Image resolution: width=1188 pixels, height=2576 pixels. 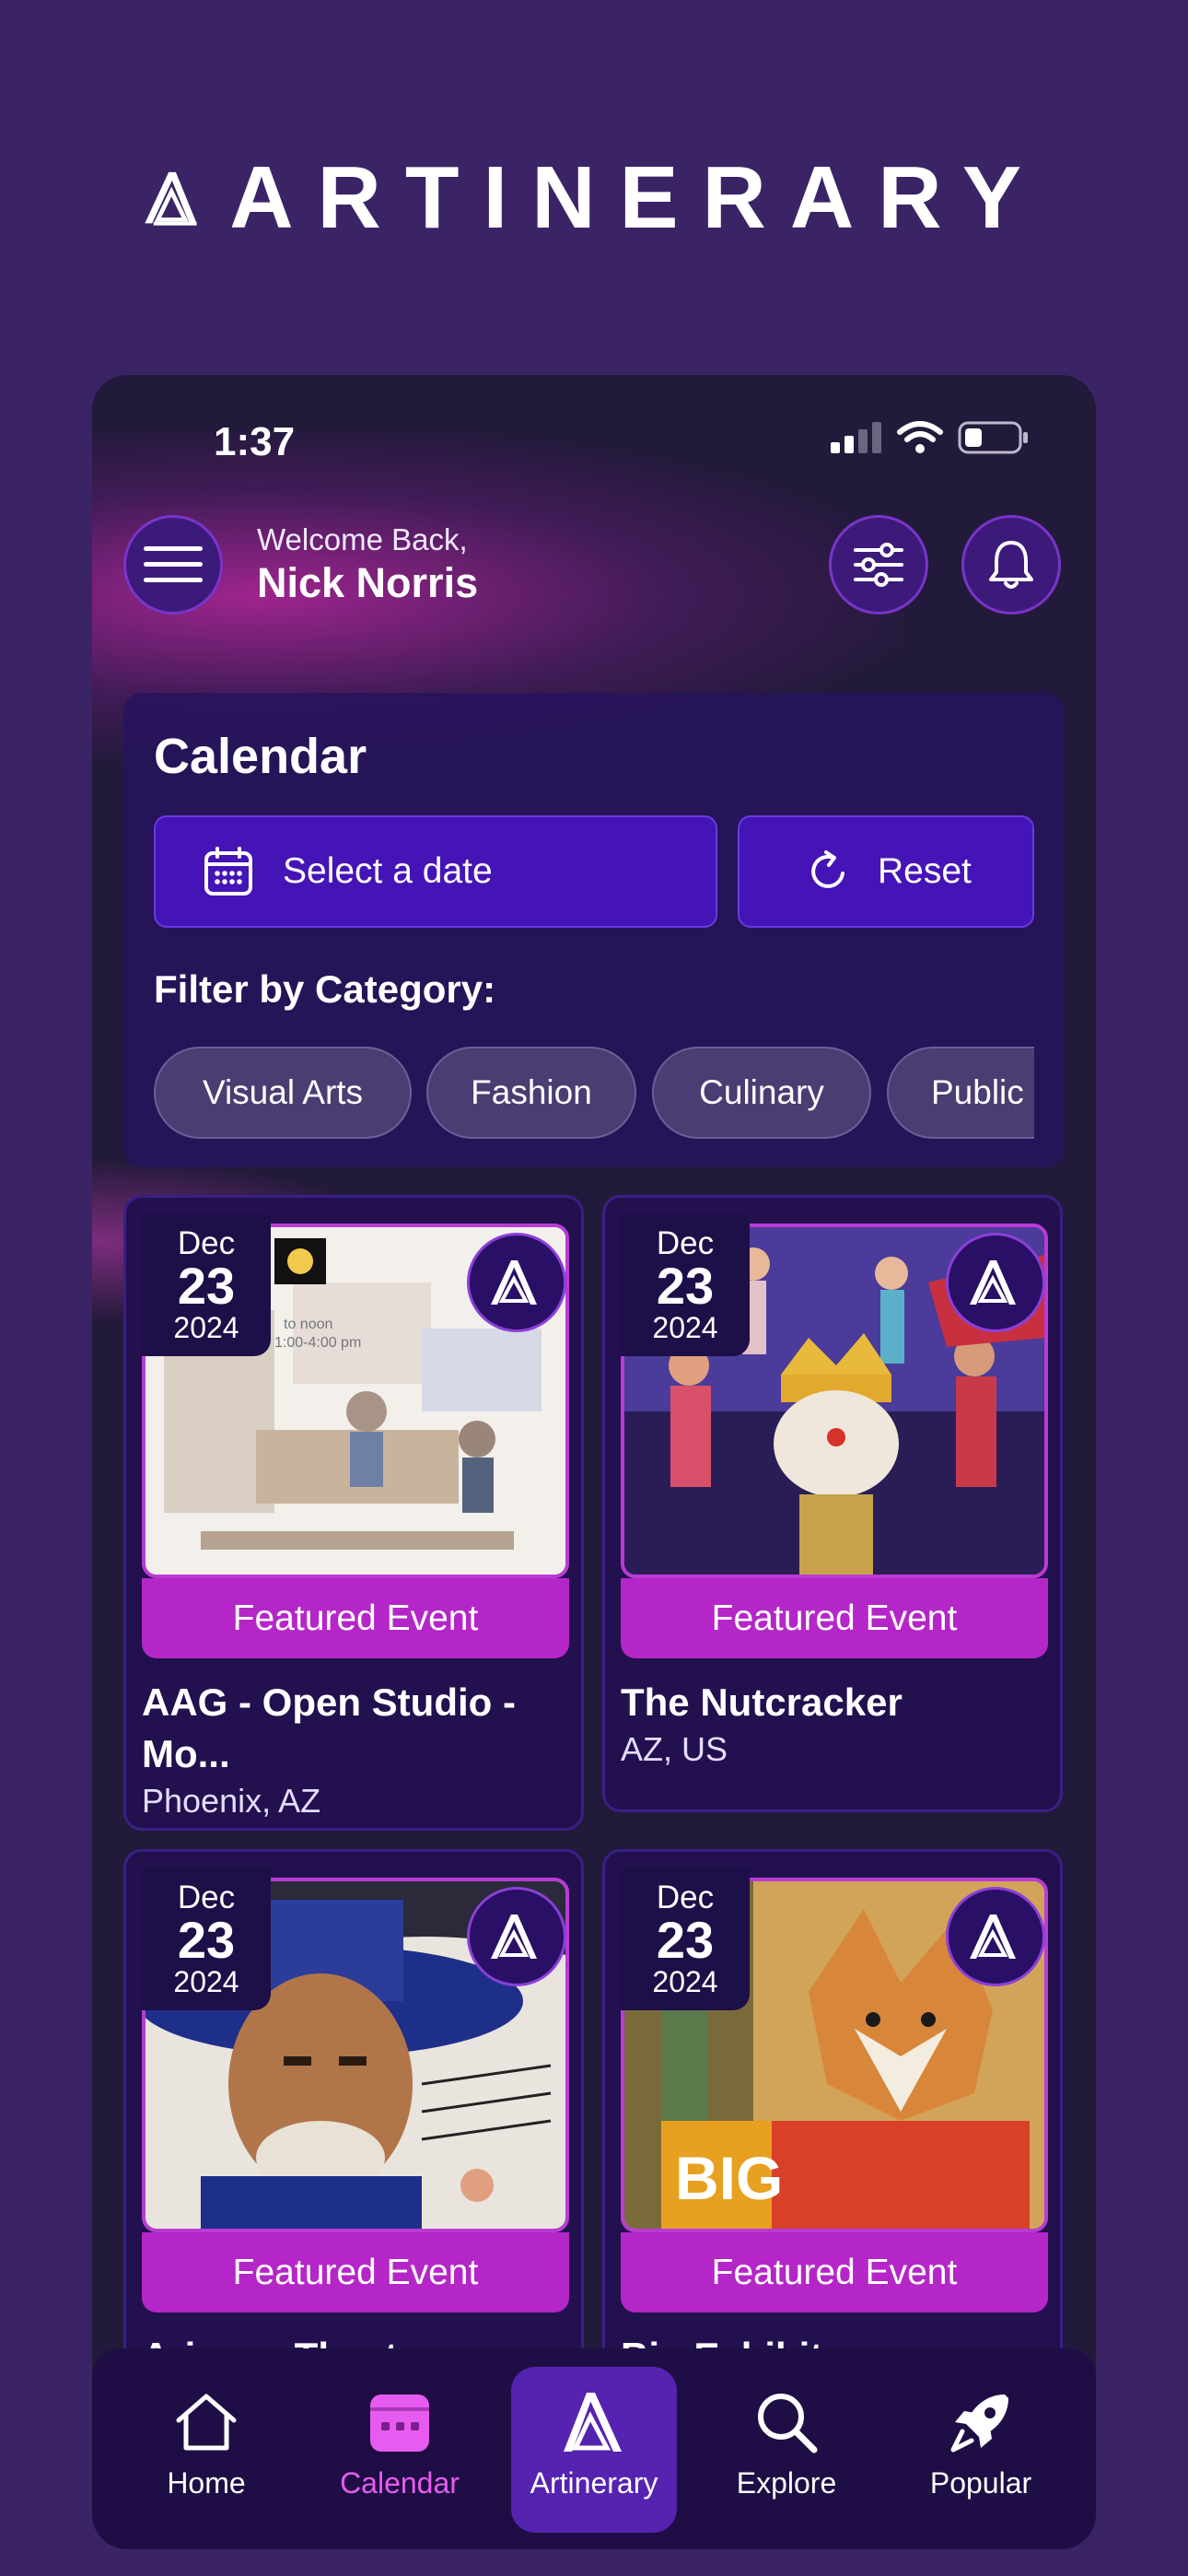 What do you see at coordinates (206, 2422) in the screenshot?
I see `home-icon` at bounding box center [206, 2422].